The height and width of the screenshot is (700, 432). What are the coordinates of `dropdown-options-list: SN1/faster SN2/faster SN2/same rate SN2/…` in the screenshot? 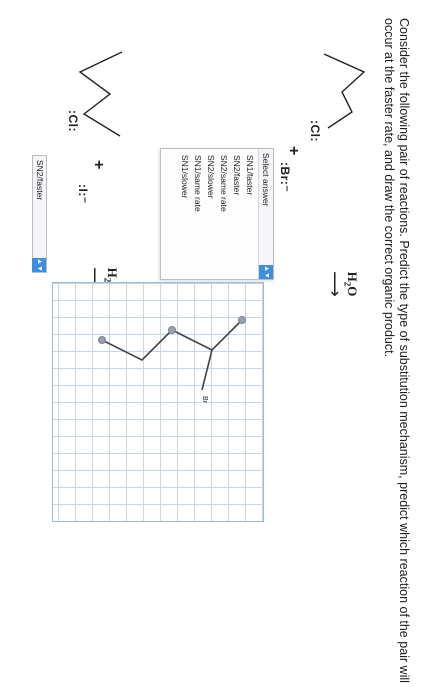 It's located at (218, 214).